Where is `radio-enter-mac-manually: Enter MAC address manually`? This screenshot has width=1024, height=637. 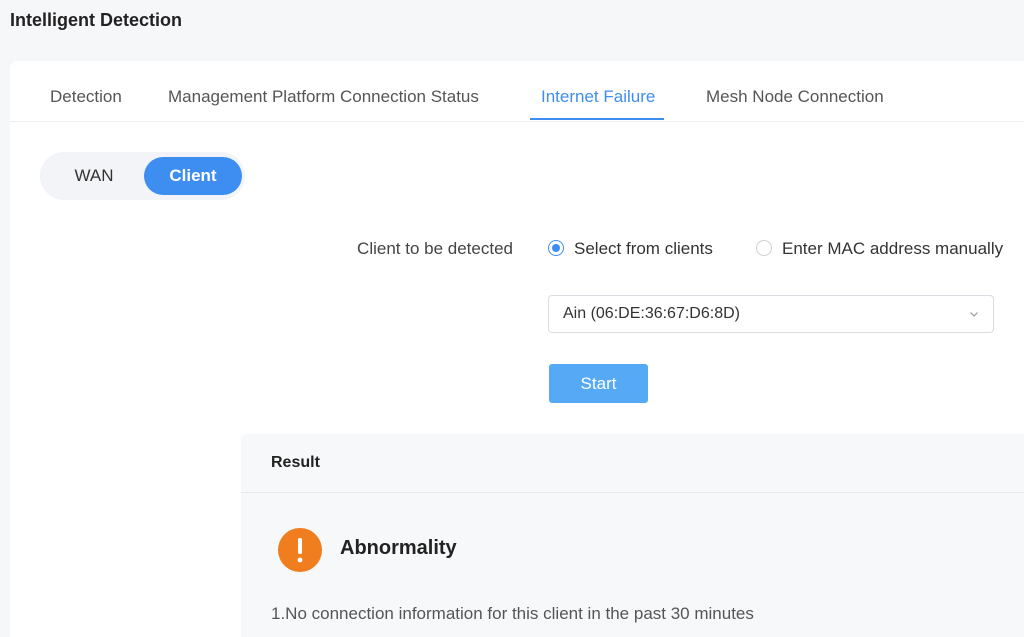
radio-enter-mac-manually: Enter MAC address manually is located at coordinates (879, 249).